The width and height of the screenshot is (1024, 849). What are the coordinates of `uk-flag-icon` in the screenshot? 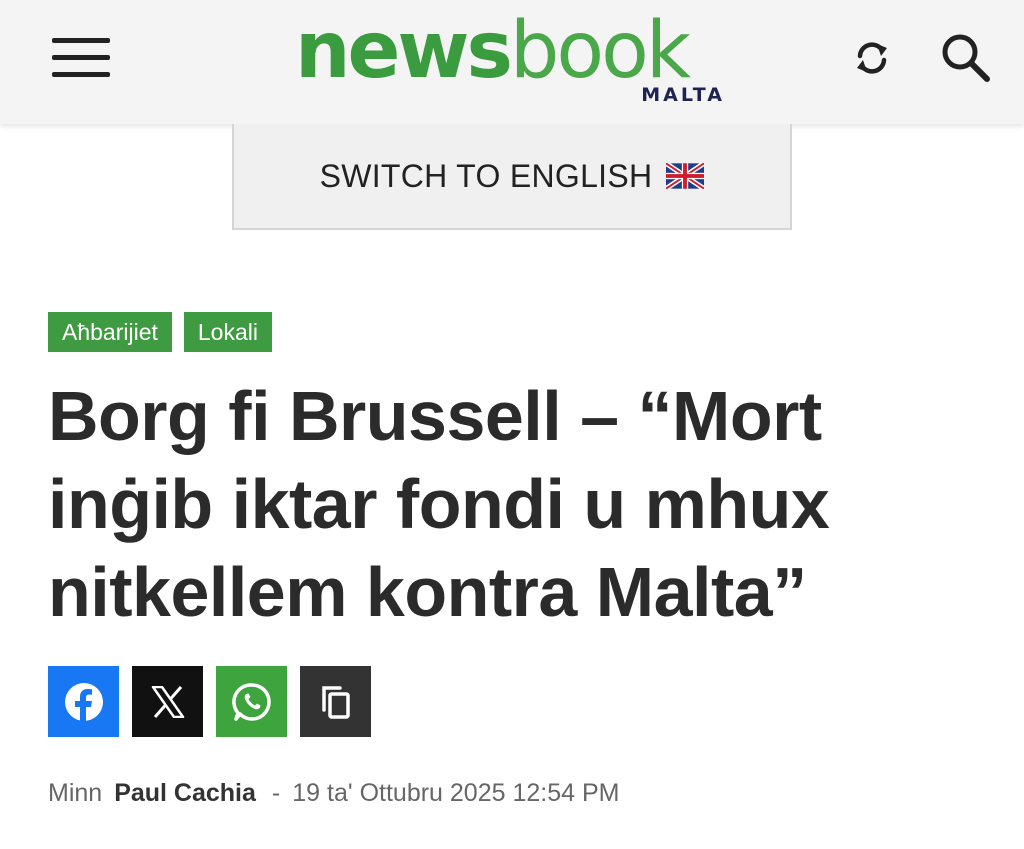 It's located at (685, 176).